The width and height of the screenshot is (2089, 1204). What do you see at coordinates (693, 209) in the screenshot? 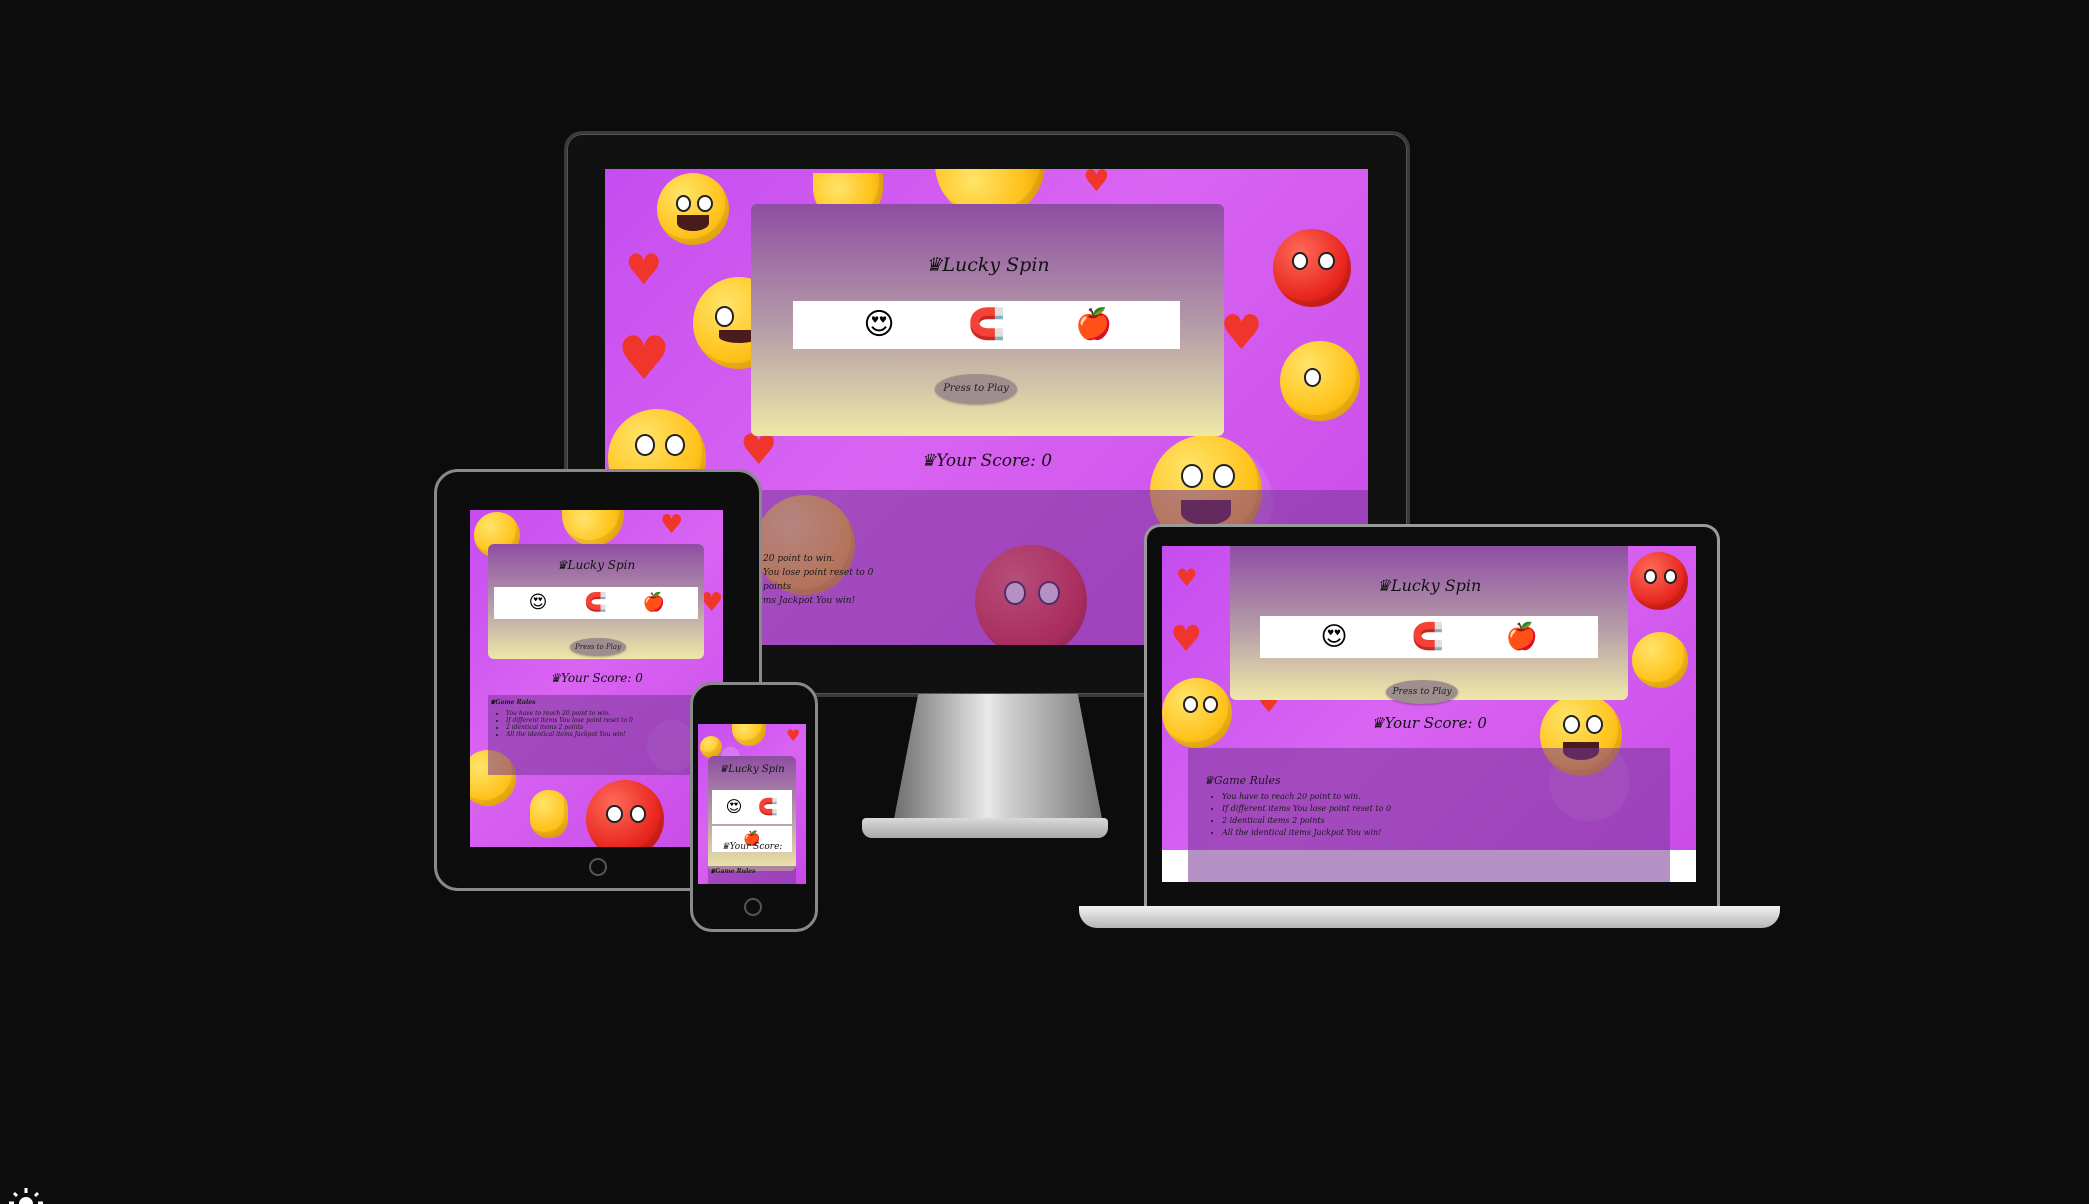
I see `laughing-emoji-icon` at bounding box center [693, 209].